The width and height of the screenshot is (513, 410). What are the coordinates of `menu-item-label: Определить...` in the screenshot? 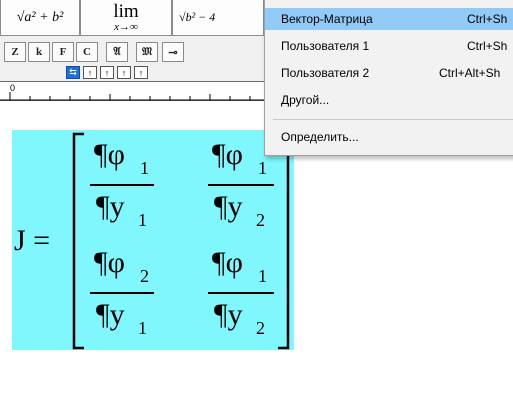 It's located at (320, 137).